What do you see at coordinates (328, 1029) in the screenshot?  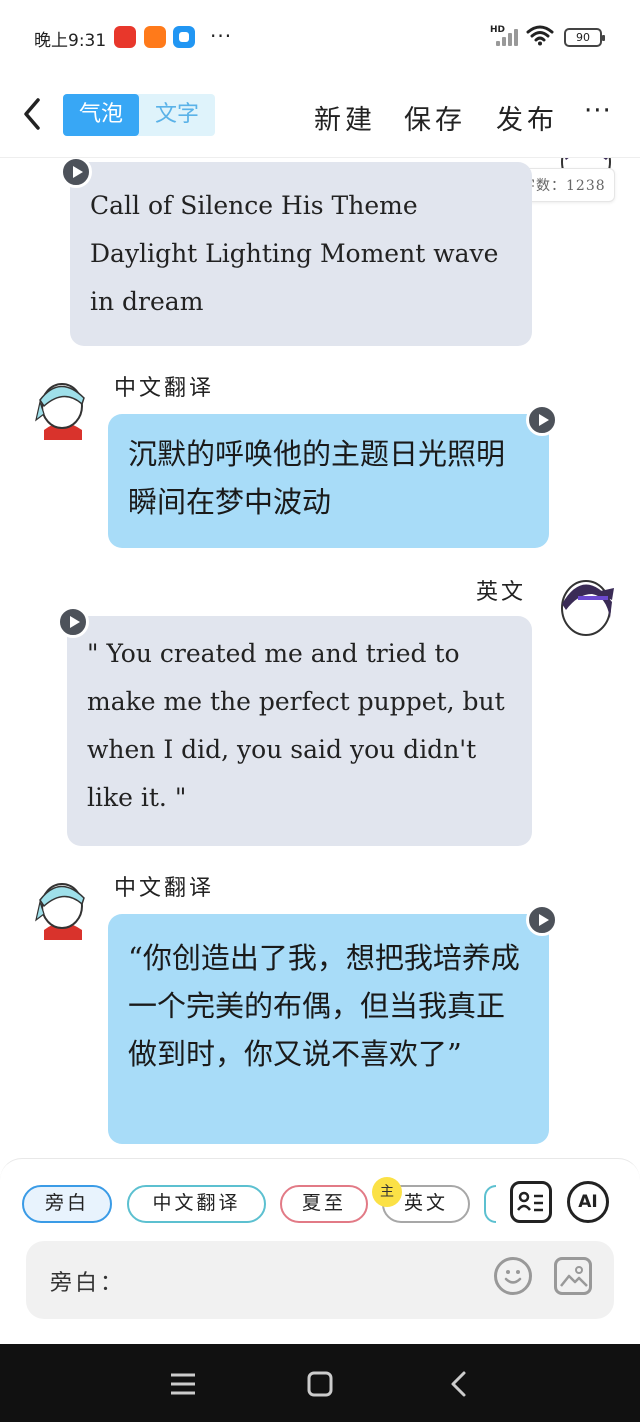 I see `message-bubble: “你创造出了我，想把我培养成一个完美的布偶，但当我真正做到时，你又说不喜欢了”` at bounding box center [328, 1029].